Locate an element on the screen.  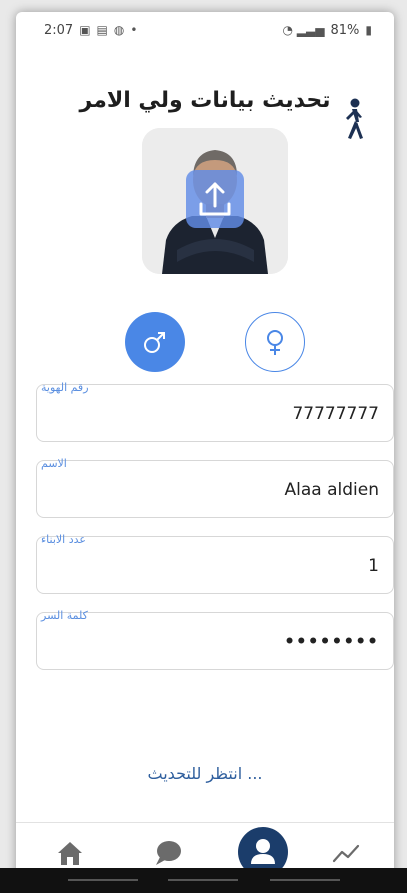
female-symbol-icon is located at coordinates (275, 342).